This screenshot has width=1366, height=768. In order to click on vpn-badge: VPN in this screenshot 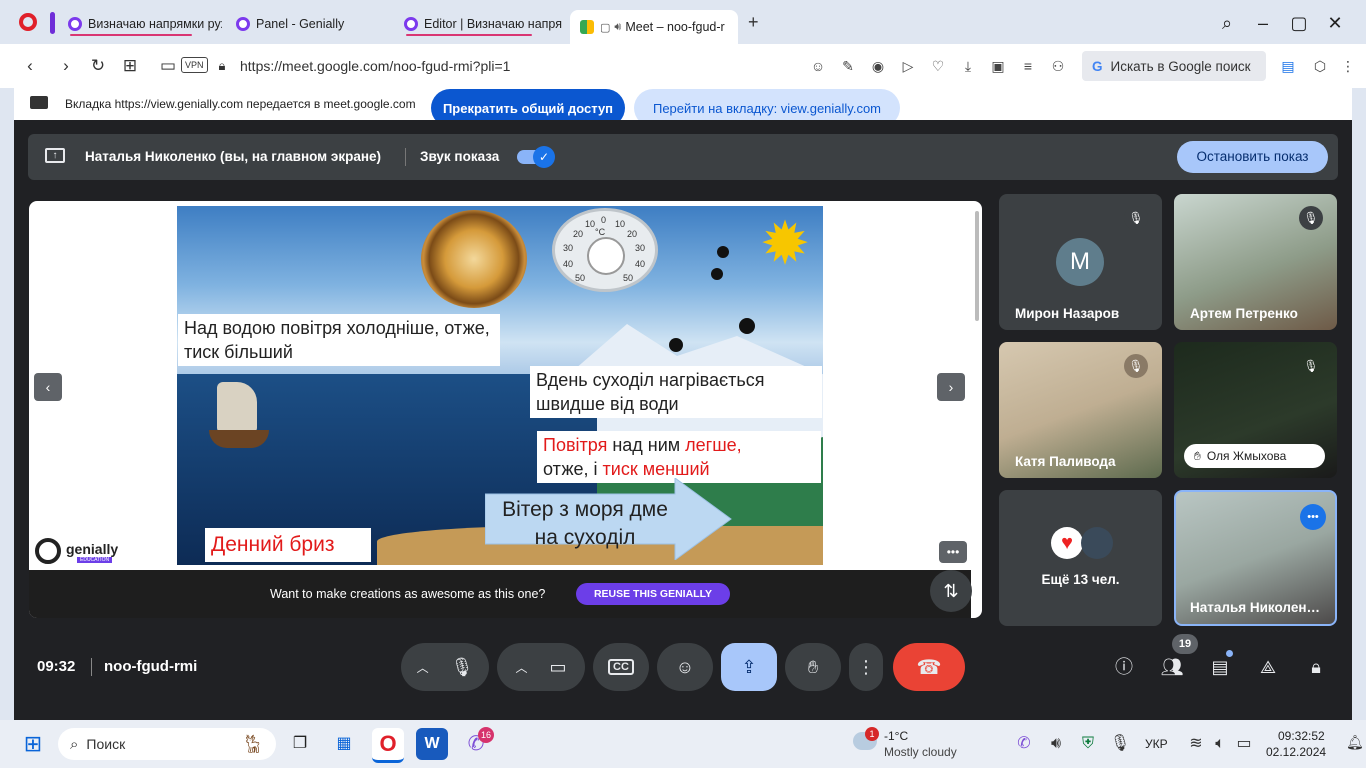, I will do `click(194, 65)`.